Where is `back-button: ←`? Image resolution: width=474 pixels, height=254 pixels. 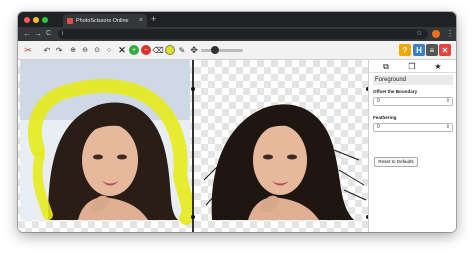
back-button: ← is located at coordinates (27, 34).